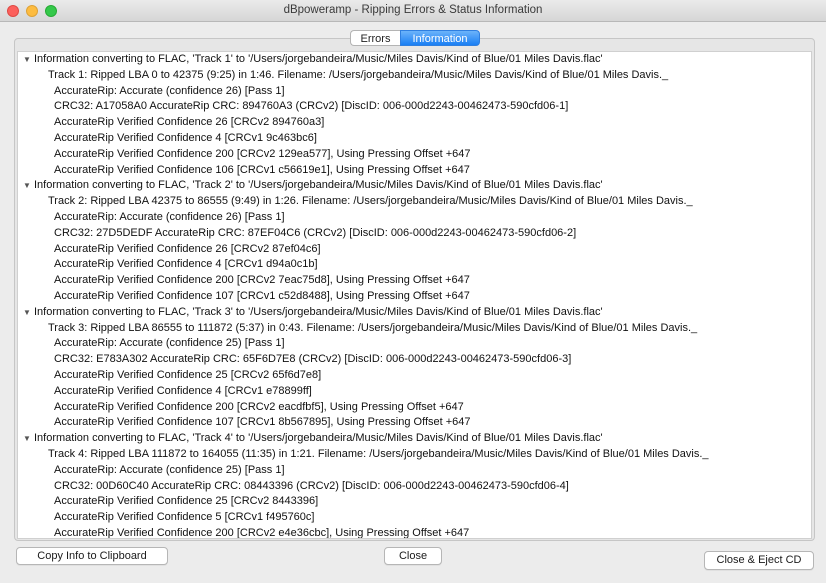  What do you see at coordinates (413, 556) in the screenshot?
I see `close-button: Close` at bounding box center [413, 556].